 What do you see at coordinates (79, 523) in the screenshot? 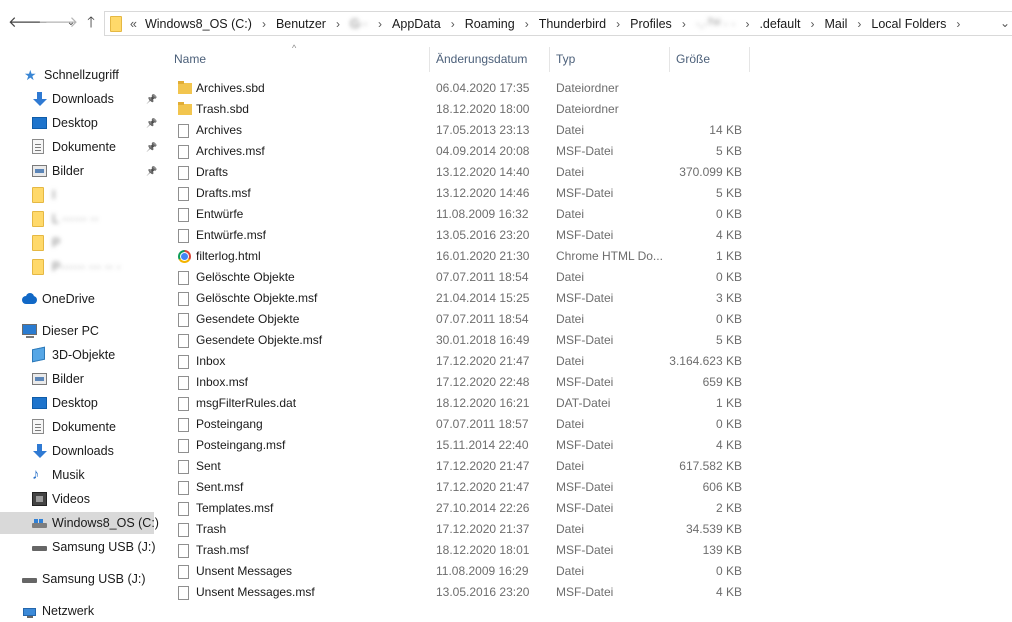
I see `sidebar-item: Windows8_OS (C:)` at bounding box center [79, 523].